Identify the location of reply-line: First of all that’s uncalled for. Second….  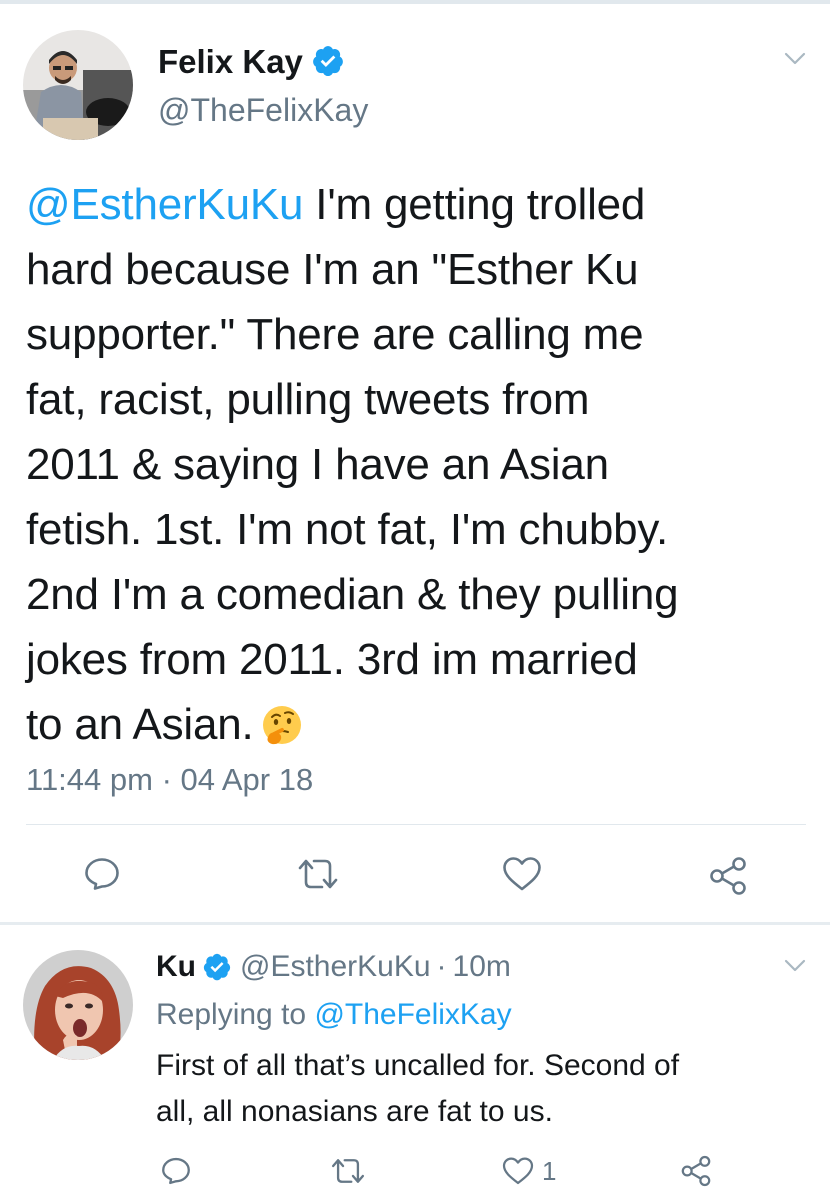
(418, 1065).